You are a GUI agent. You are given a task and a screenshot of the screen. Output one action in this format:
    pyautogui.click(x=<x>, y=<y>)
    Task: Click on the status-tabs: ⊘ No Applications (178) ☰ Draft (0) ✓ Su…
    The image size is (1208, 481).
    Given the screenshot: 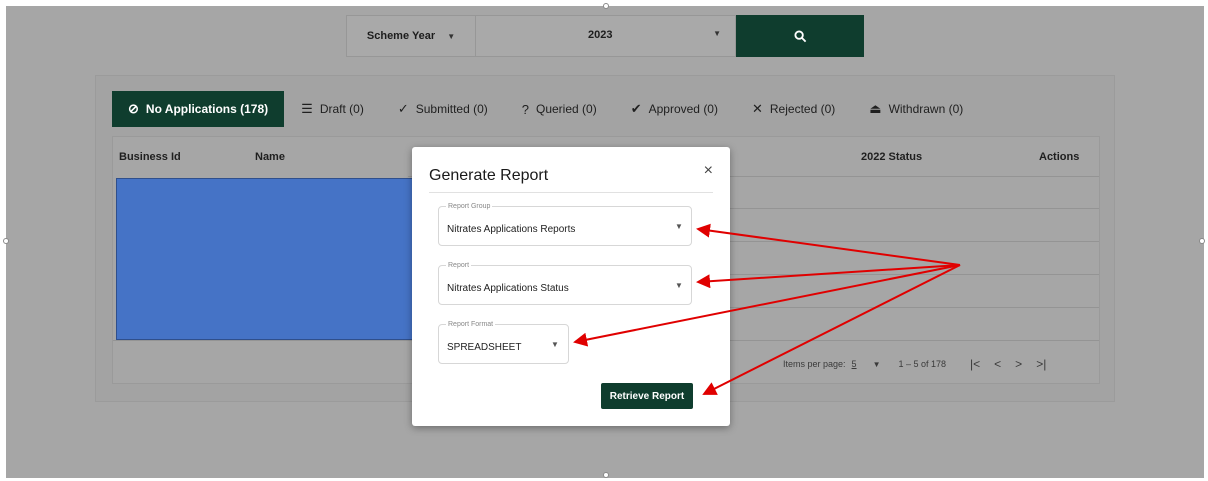 What is the action you would take?
    pyautogui.click(x=546, y=109)
    